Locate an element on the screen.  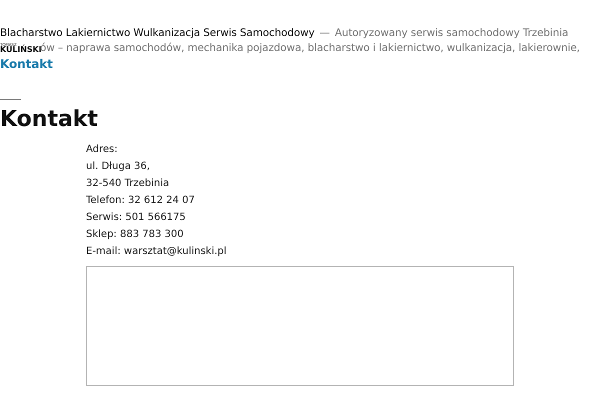
breadcrumb-link: Kontakt is located at coordinates (300, 64).